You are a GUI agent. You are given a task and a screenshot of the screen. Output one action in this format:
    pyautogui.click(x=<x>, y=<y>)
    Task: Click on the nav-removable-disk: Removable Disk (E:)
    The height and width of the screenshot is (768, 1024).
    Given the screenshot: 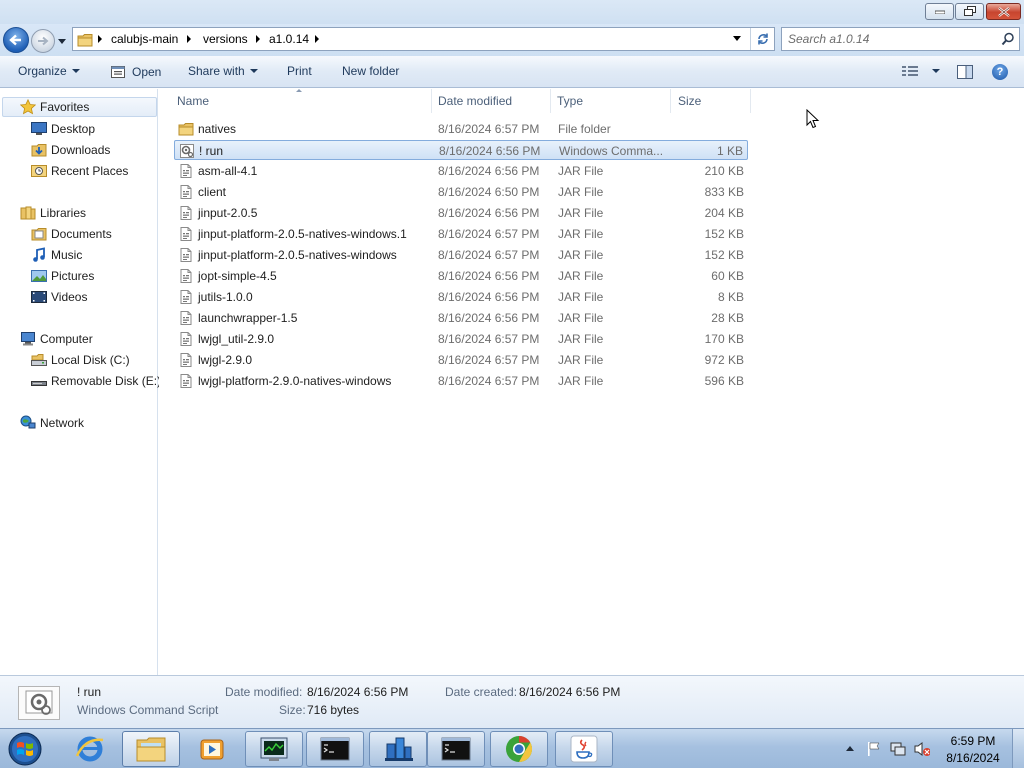 What is the action you would take?
    pyautogui.click(x=96, y=381)
    